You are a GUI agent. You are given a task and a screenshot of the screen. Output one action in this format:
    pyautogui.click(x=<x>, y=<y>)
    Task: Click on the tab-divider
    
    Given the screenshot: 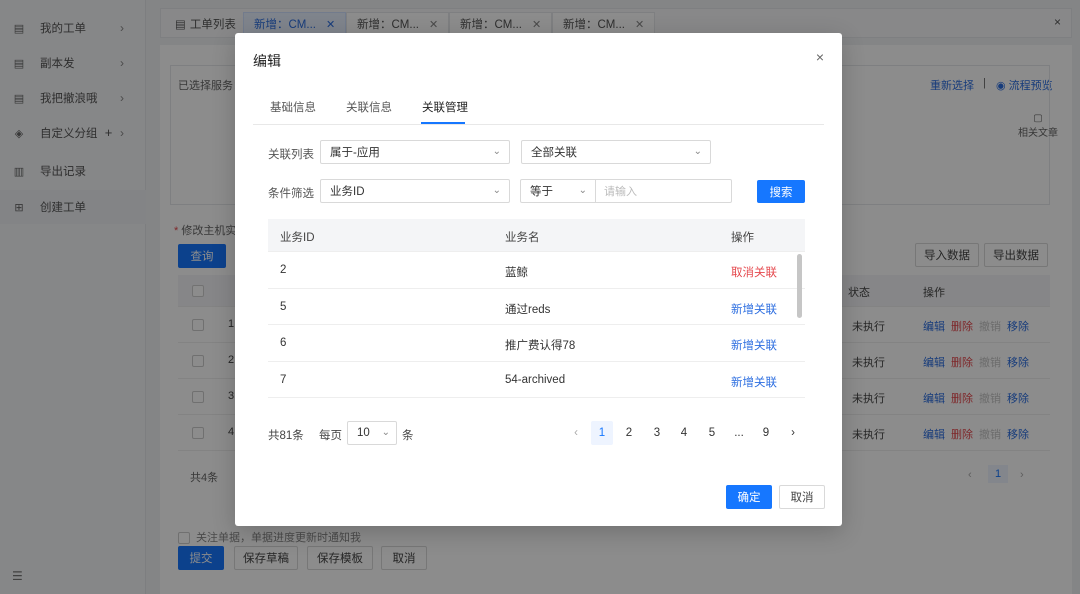 What is the action you would take?
    pyautogui.click(x=538, y=124)
    